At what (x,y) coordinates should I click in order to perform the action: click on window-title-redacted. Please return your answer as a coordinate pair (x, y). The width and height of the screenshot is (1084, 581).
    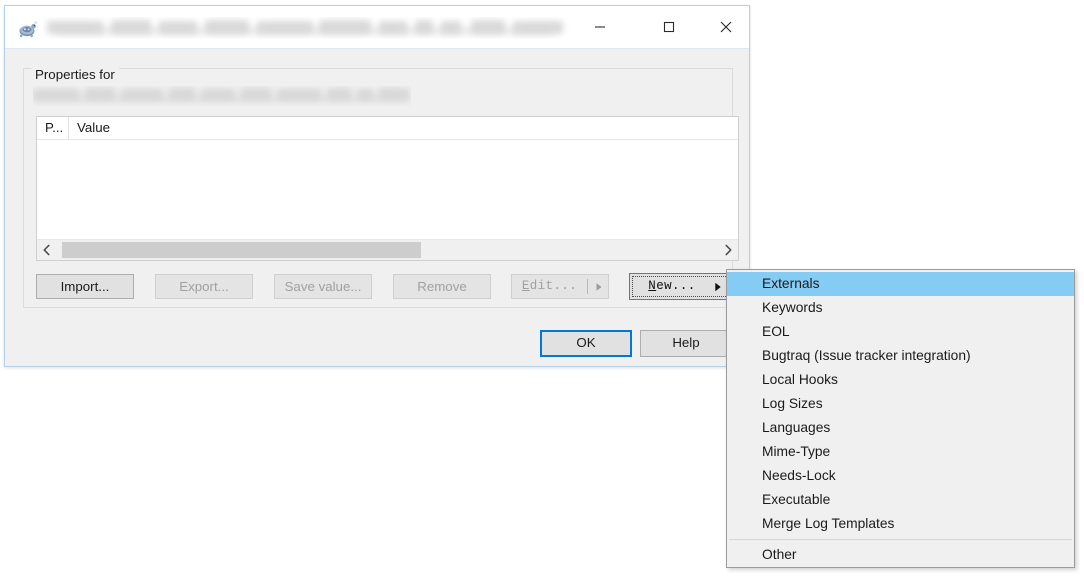
    Looking at the image, I should click on (308, 28).